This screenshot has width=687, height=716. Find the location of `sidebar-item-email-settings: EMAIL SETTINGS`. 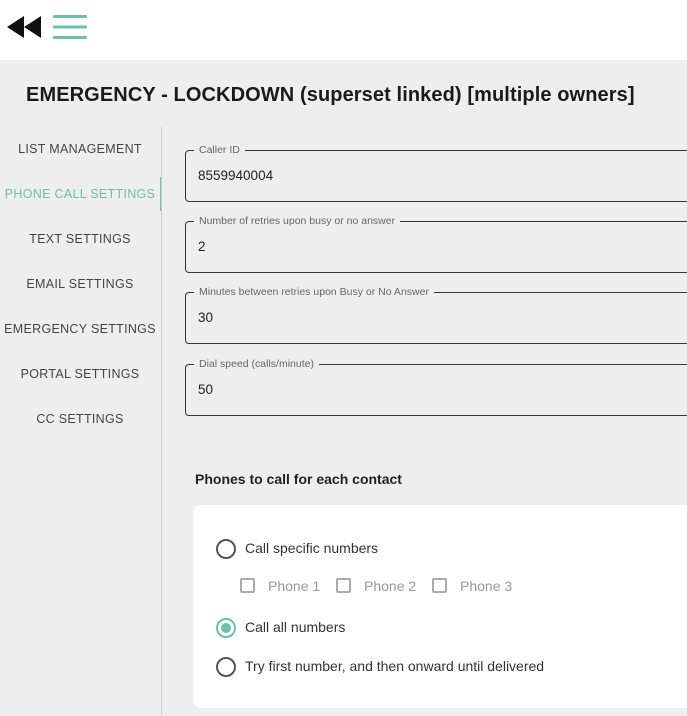

sidebar-item-email-settings: EMAIL SETTINGS is located at coordinates (80, 284).